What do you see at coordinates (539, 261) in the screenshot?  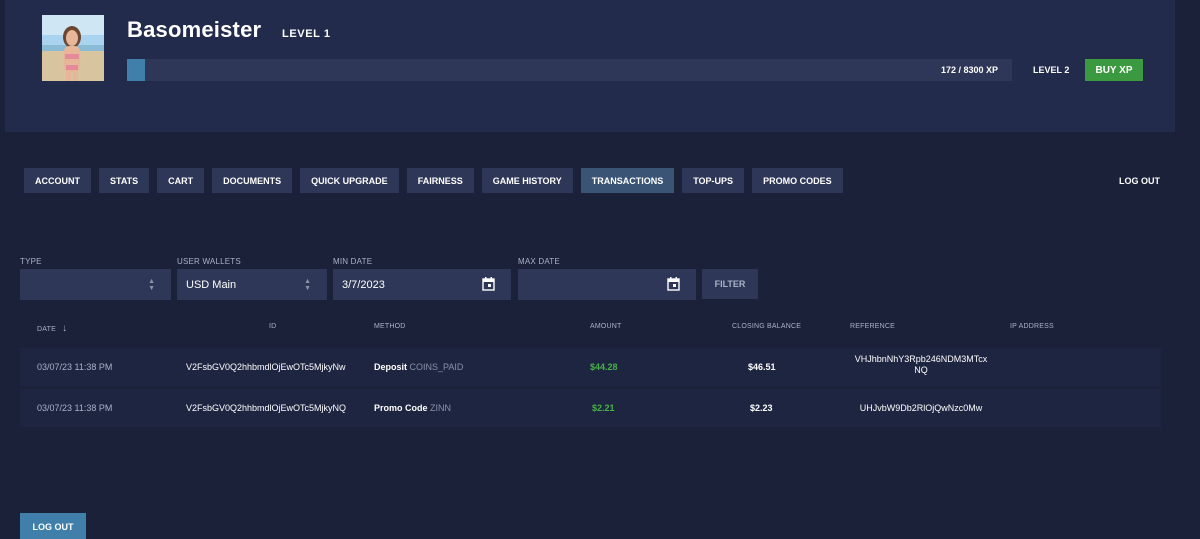 I see `max-date-label: MAX DATE` at bounding box center [539, 261].